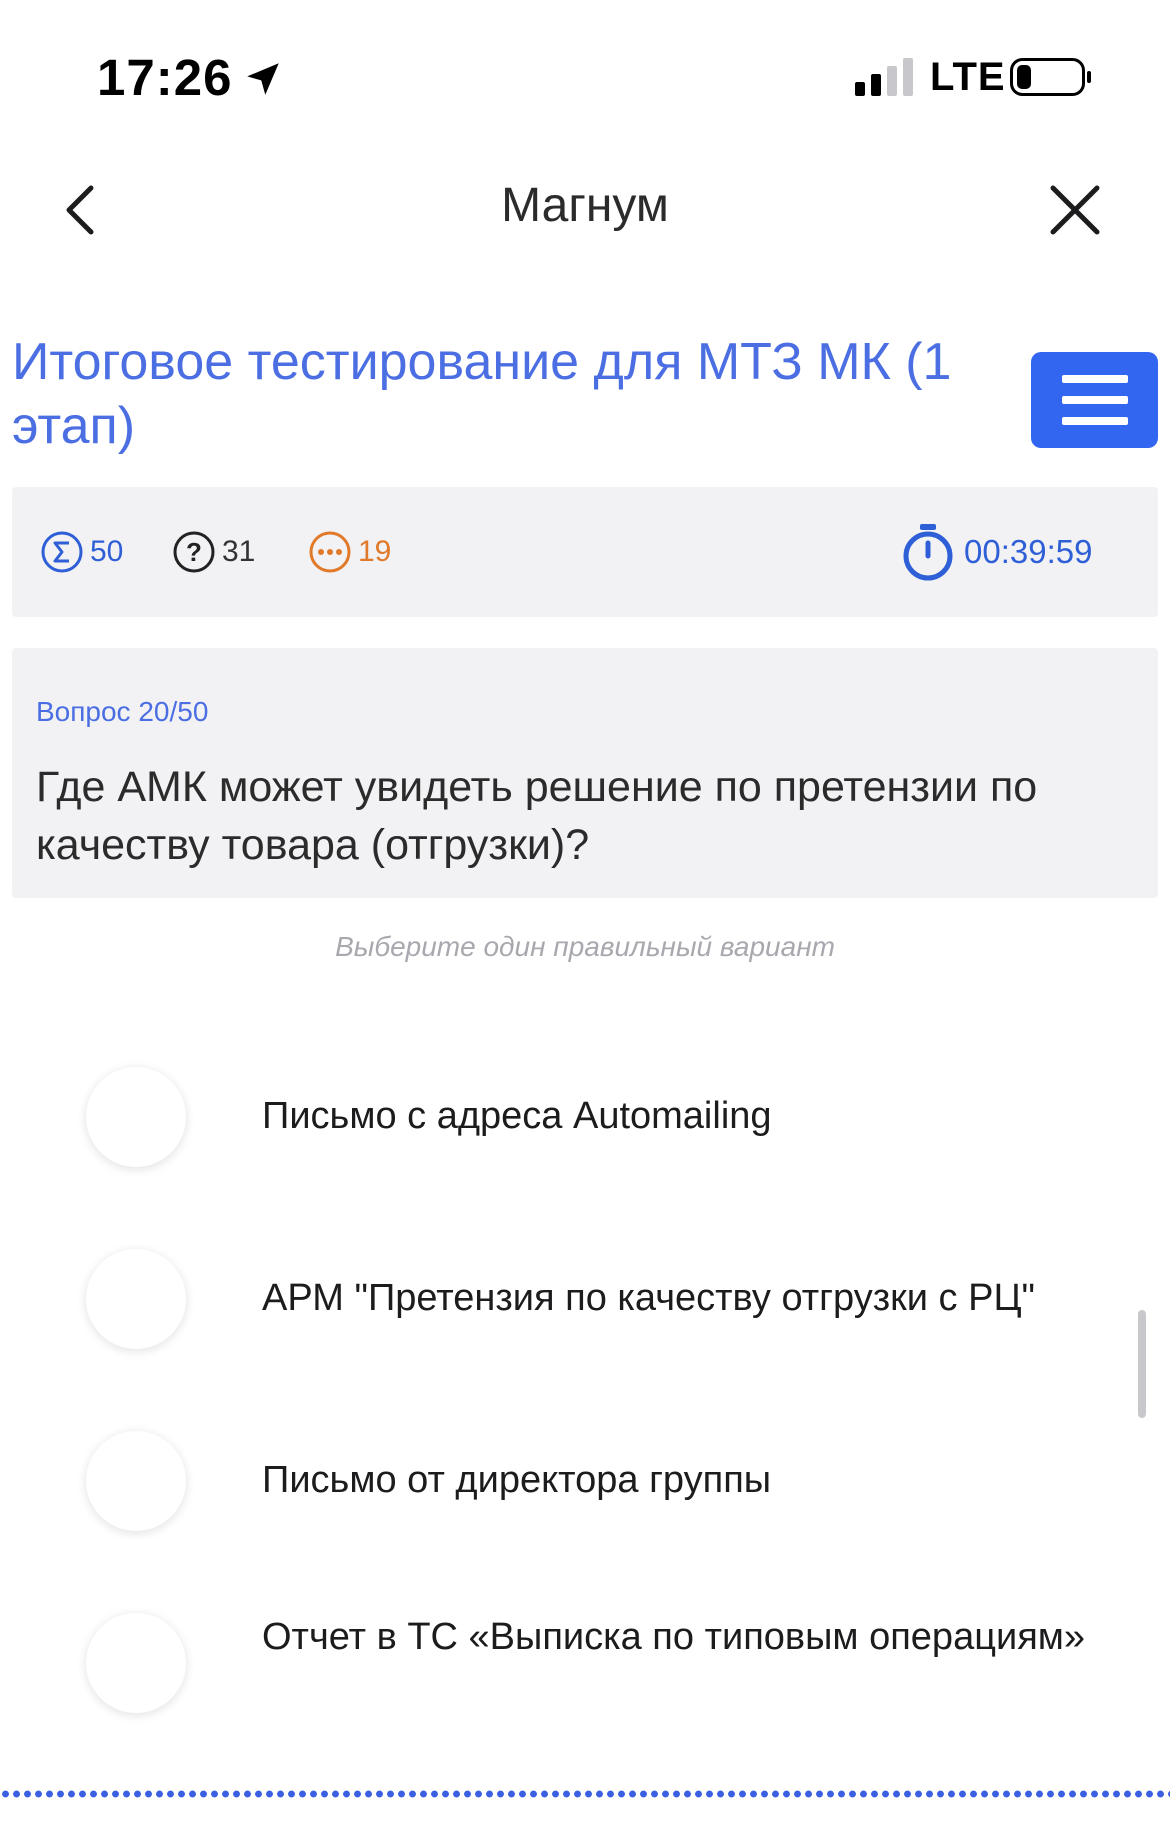 Image resolution: width=1170 pixels, height=1823 pixels. Describe the element at coordinates (165, 77) in the screenshot. I see `status-time: 17:26` at that location.